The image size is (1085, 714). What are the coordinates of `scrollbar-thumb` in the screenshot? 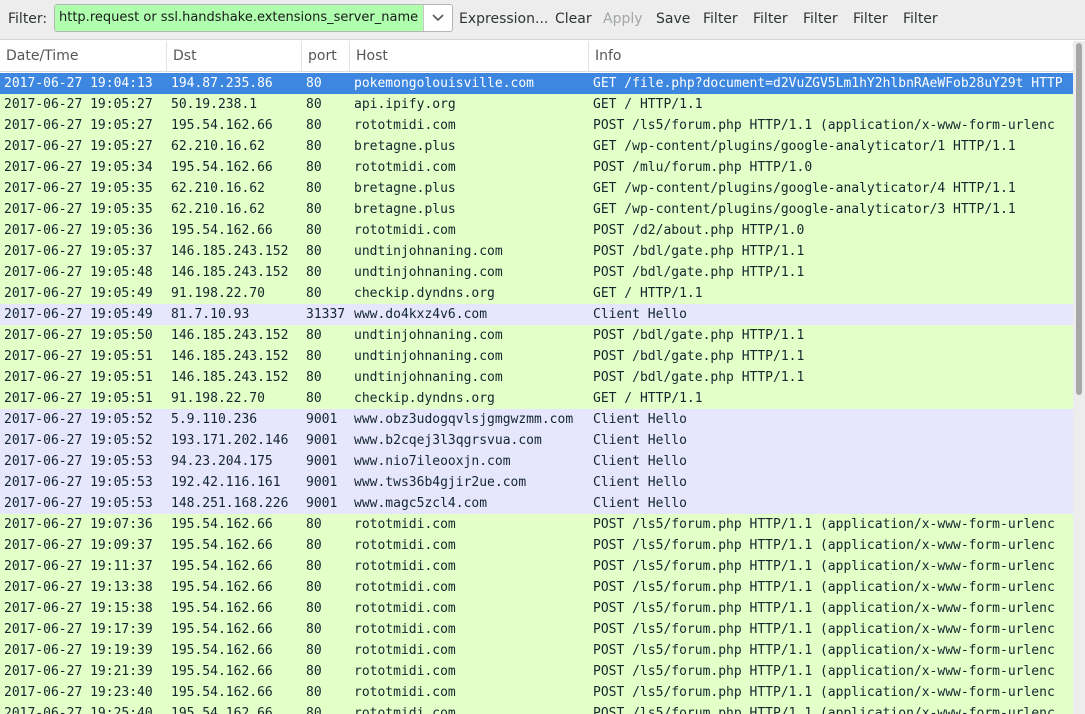 It's located at (1079, 219).